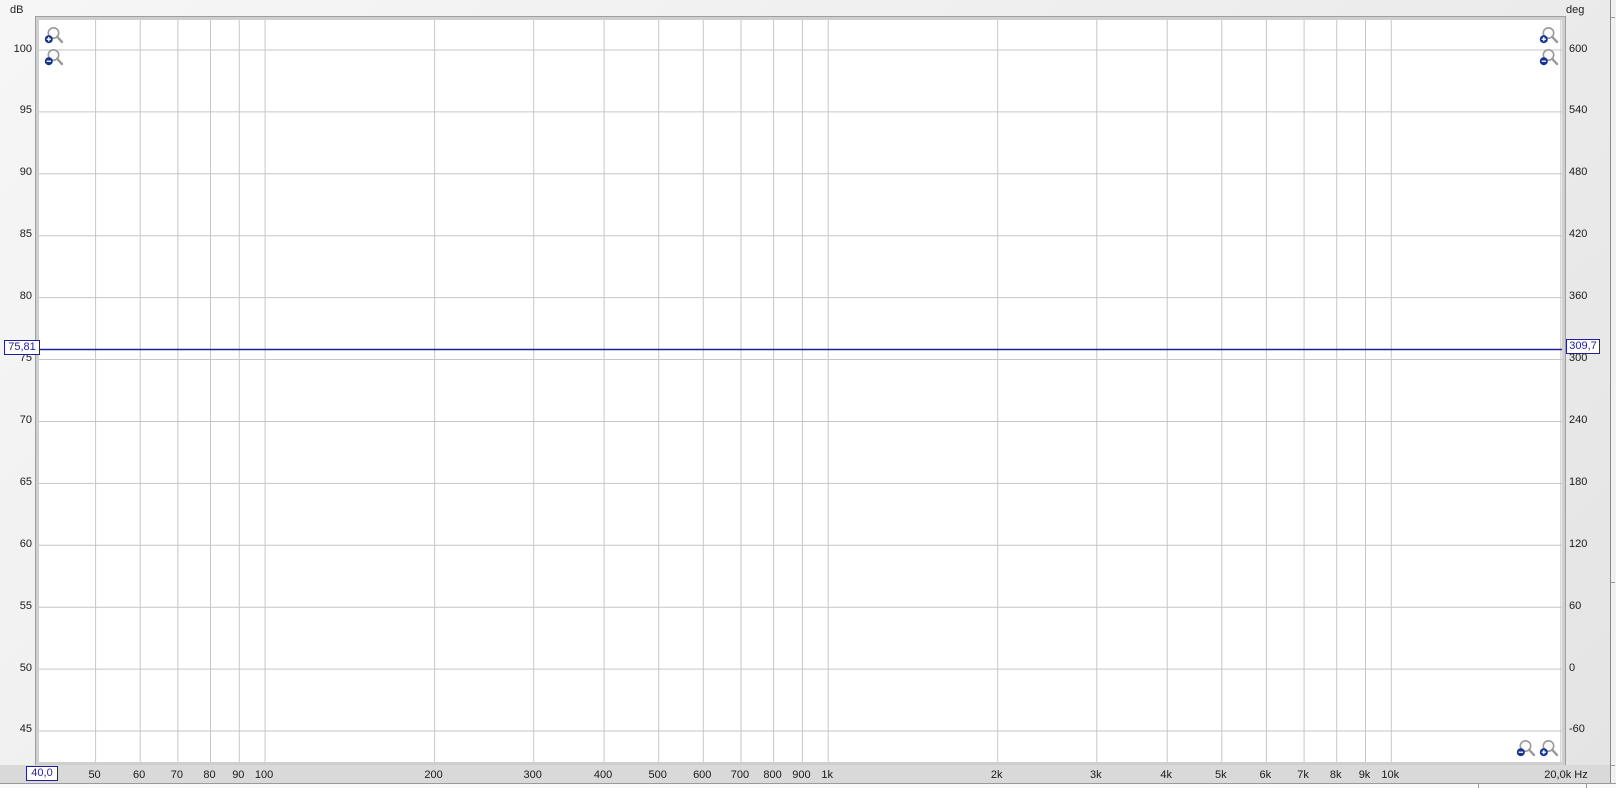  I want to click on deg-tick-label: 360, so click(1578, 296).